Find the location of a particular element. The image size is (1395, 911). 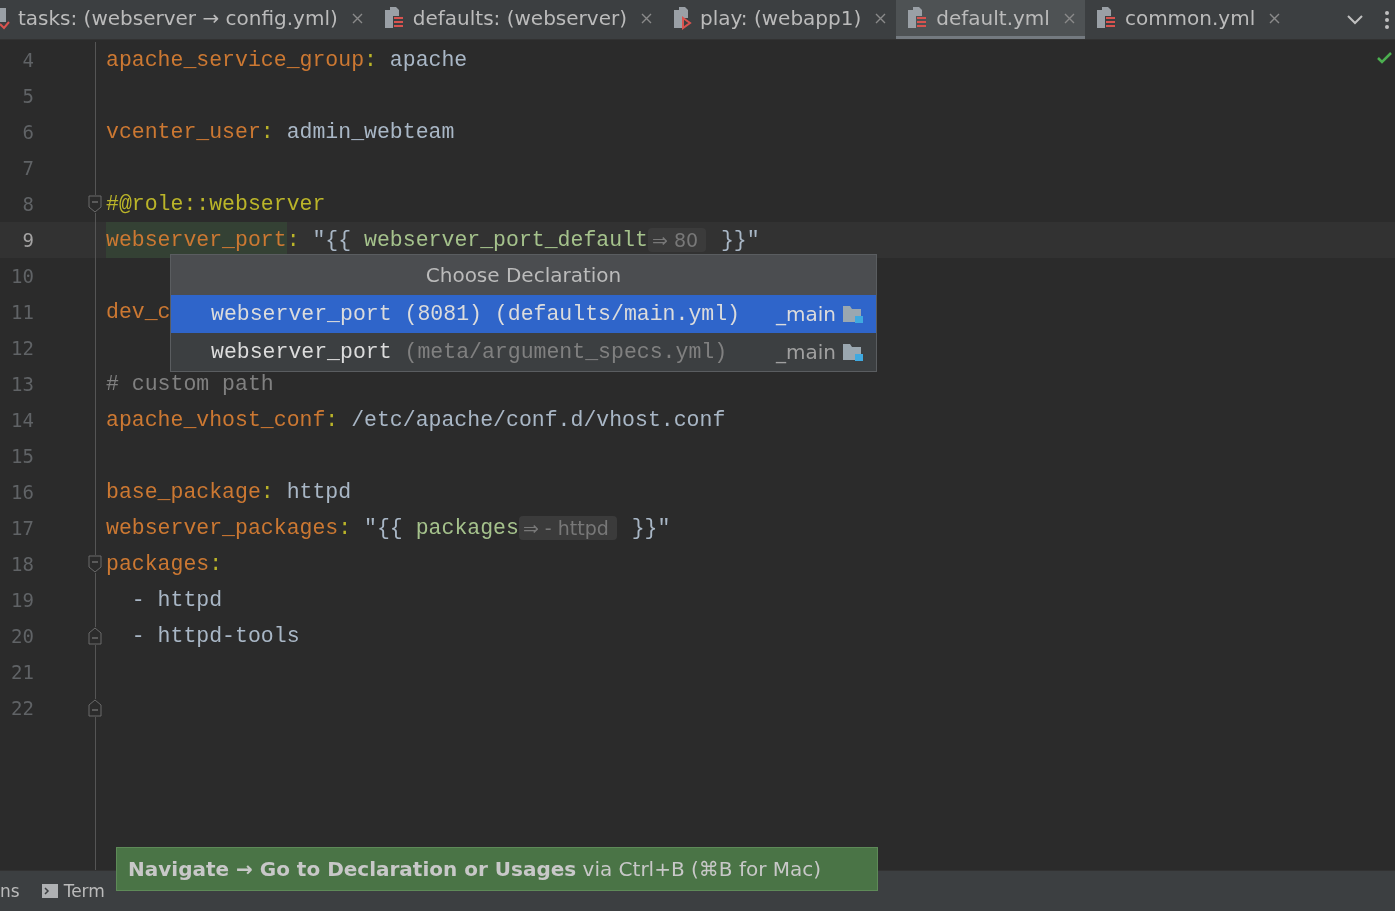

yaml-value: - httpd is located at coordinates (176, 600).